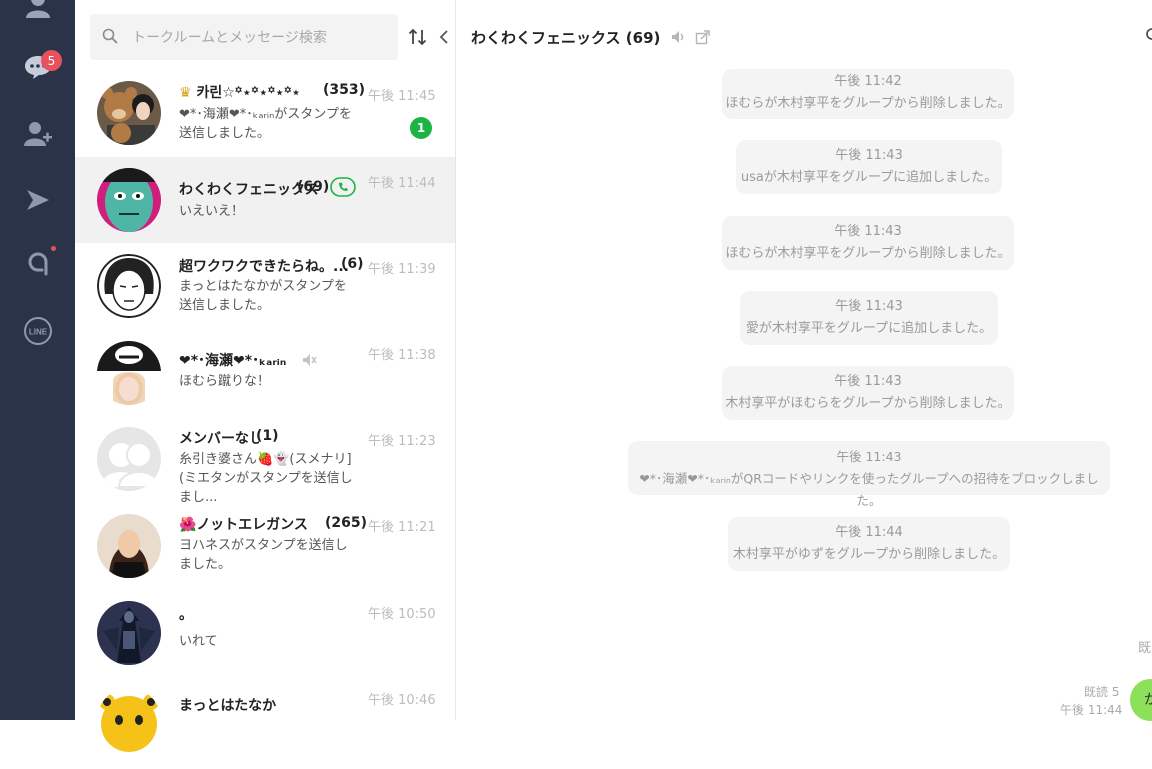 This screenshot has width=1152, height=769. I want to click on chat-time: 午後 11:23, so click(402, 441).